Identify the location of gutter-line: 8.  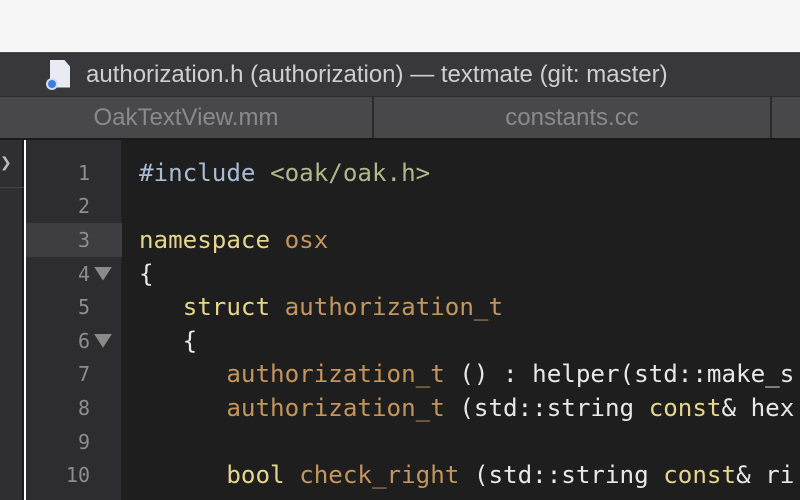
(74, 408).